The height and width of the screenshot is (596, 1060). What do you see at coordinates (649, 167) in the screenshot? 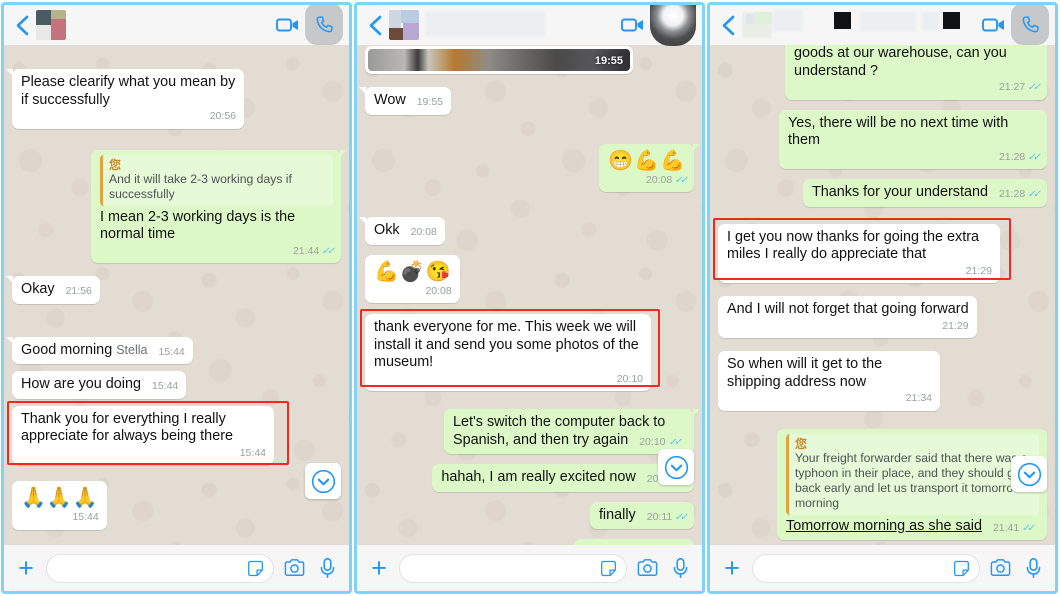
I see `message-bubble: 😁💪💪 20:08 ✓✓` at bounding box center [649, 167].